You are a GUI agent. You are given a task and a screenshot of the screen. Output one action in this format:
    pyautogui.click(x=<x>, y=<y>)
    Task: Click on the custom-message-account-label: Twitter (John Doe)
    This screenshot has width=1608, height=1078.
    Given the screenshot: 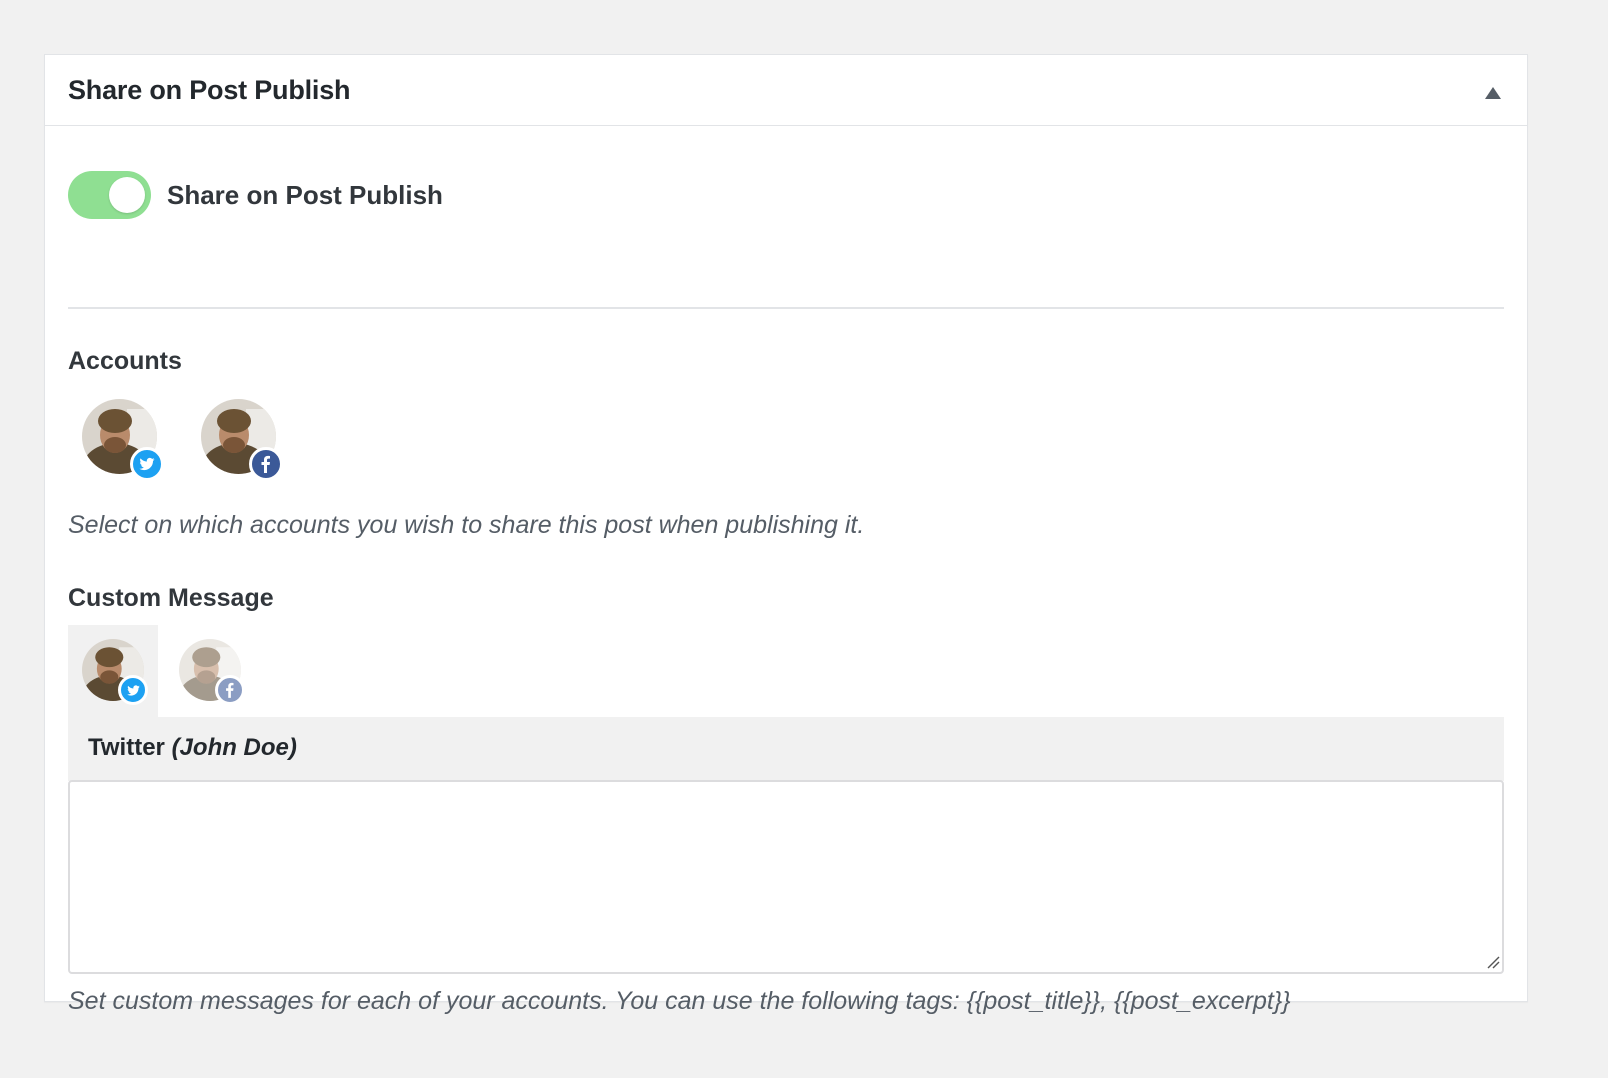 What is the action you would take?
    pyautogui.click(x=192, y=748)
    